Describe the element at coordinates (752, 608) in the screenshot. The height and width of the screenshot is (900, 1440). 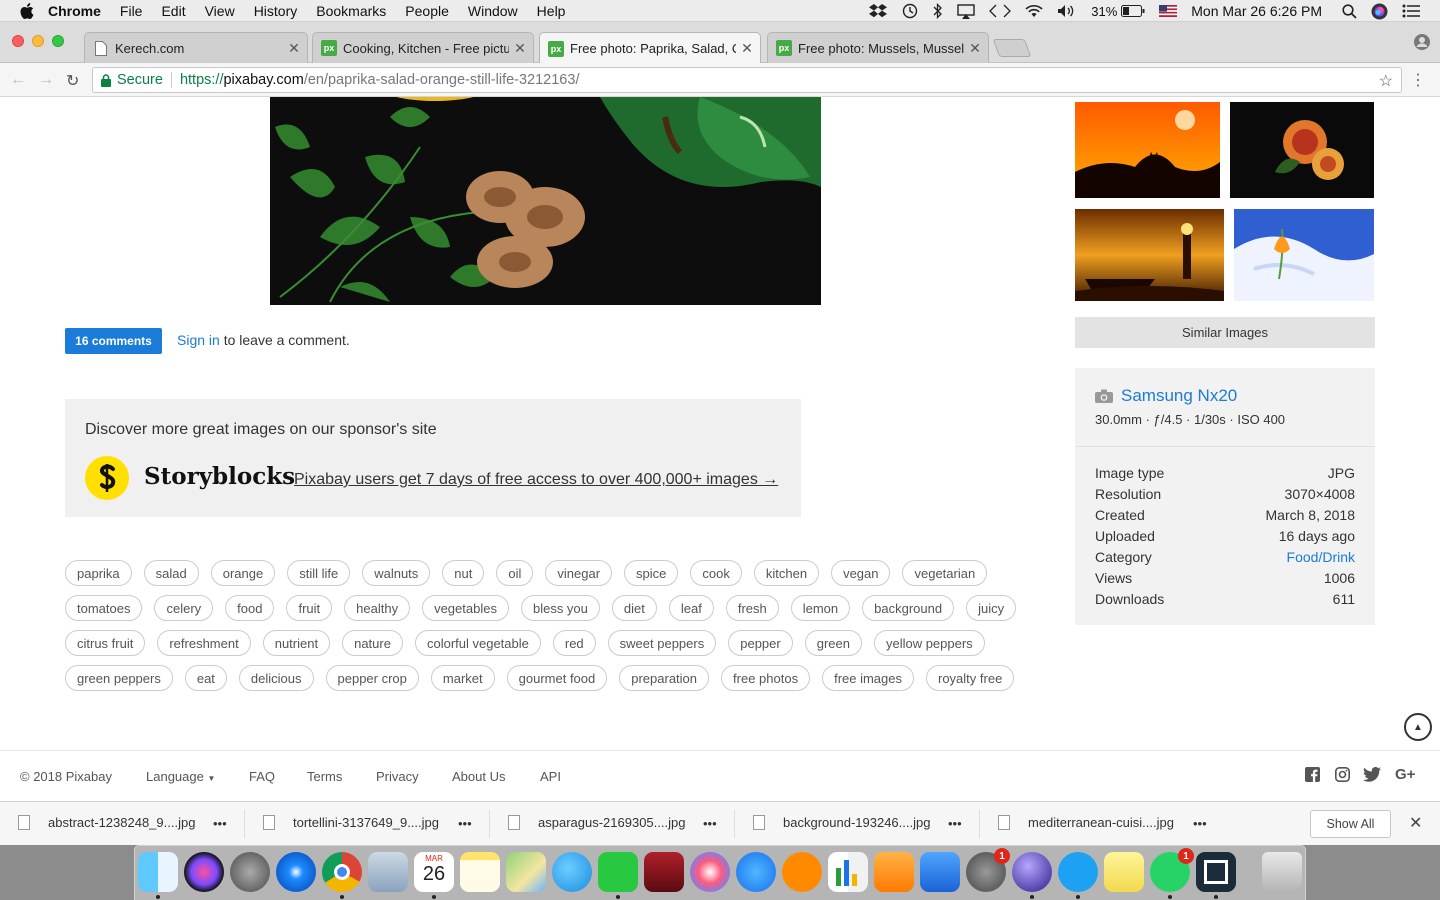
I see `tag-fresh: fresh` at that location.